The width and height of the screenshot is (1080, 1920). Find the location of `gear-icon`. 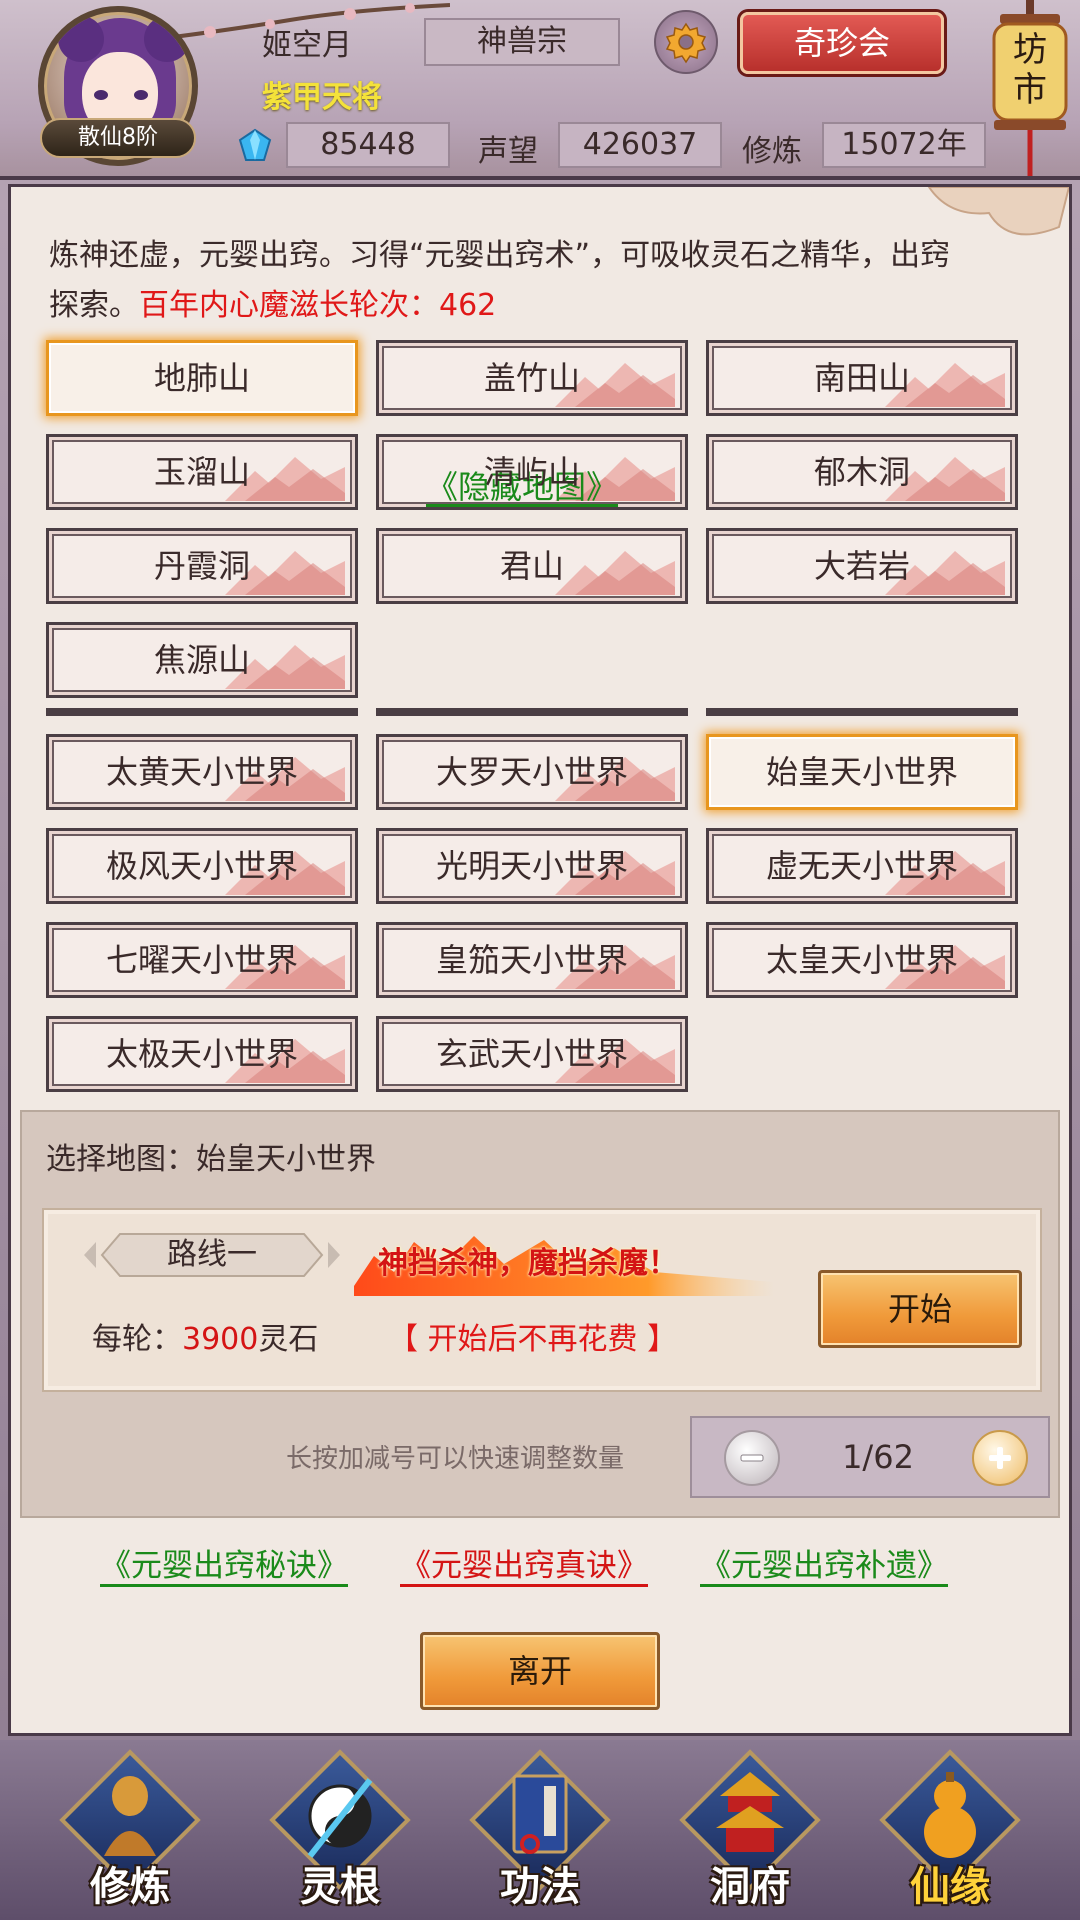

gear-icon is located at coordinates (686, 43).